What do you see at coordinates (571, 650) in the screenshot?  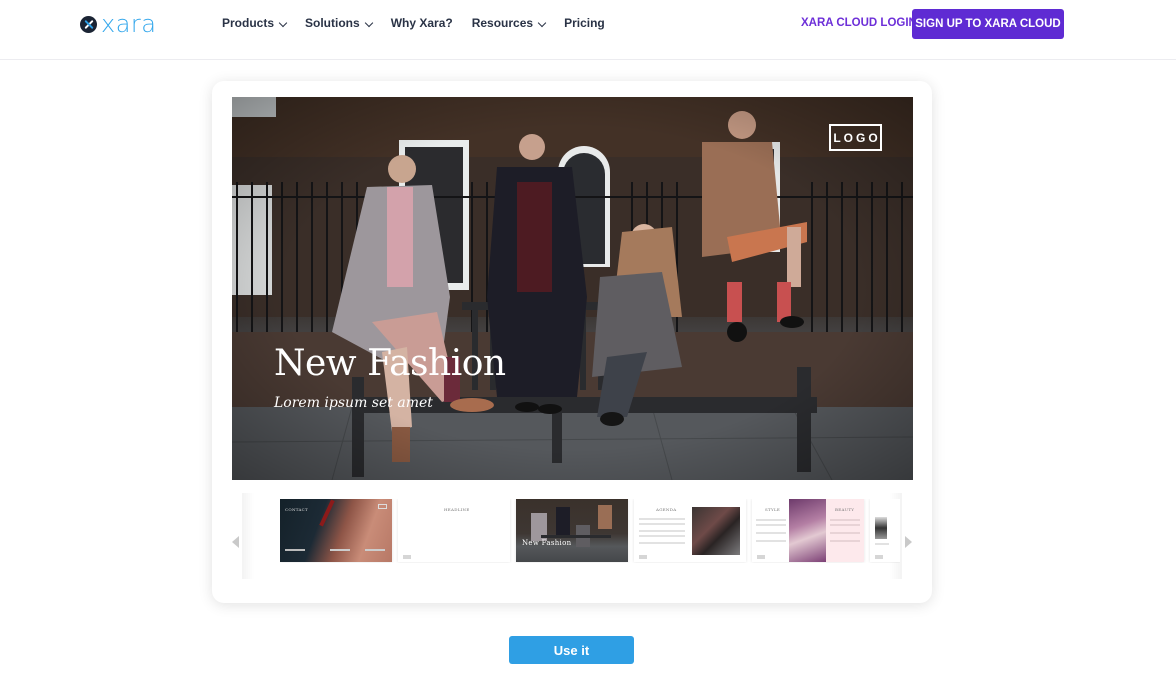 I see `use-it-button: Use it` at bounding box center [571, 650].